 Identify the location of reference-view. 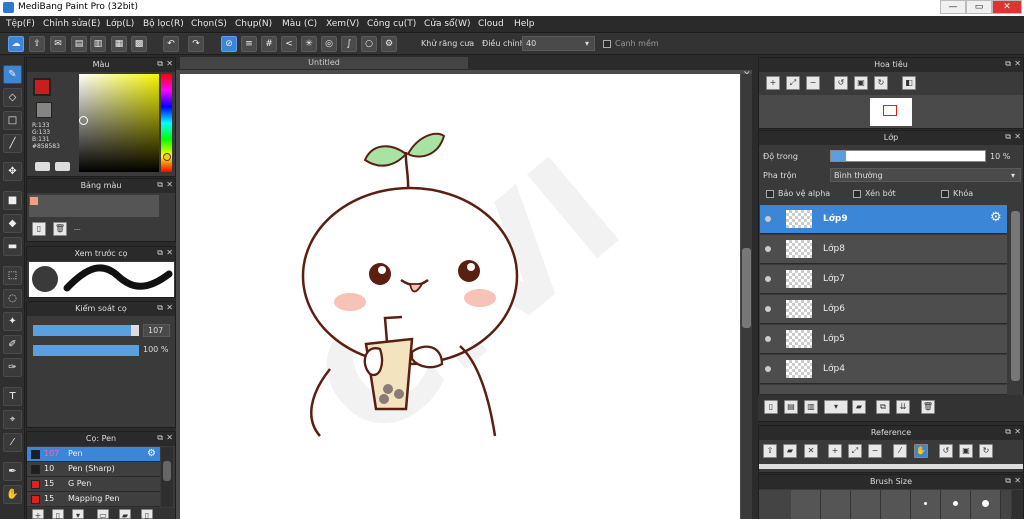
(891, 466).